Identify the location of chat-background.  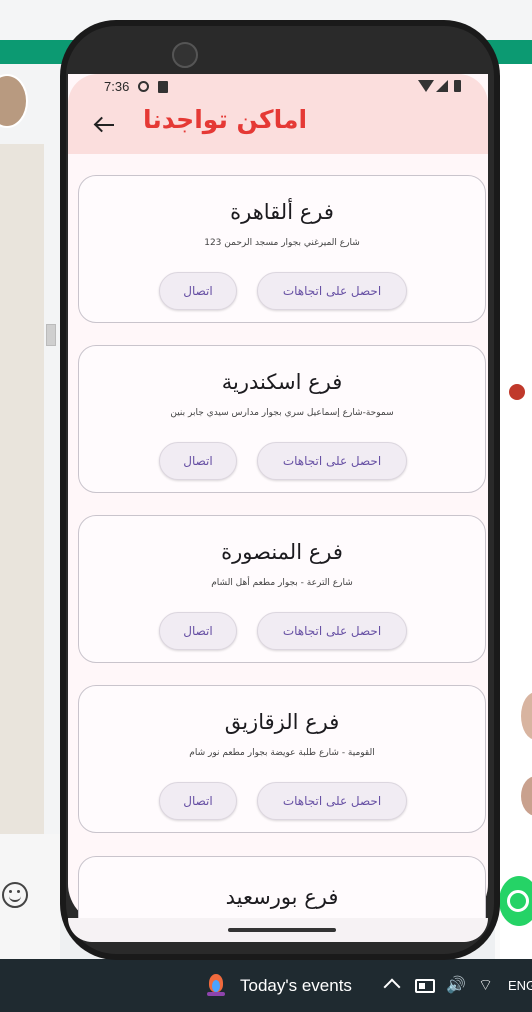
(22, 519).